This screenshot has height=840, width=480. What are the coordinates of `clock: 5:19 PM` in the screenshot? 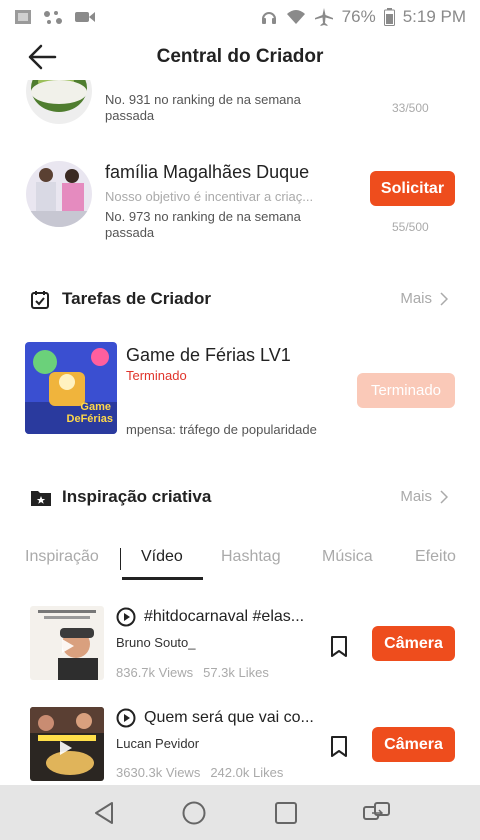 It's located at (434, 16).